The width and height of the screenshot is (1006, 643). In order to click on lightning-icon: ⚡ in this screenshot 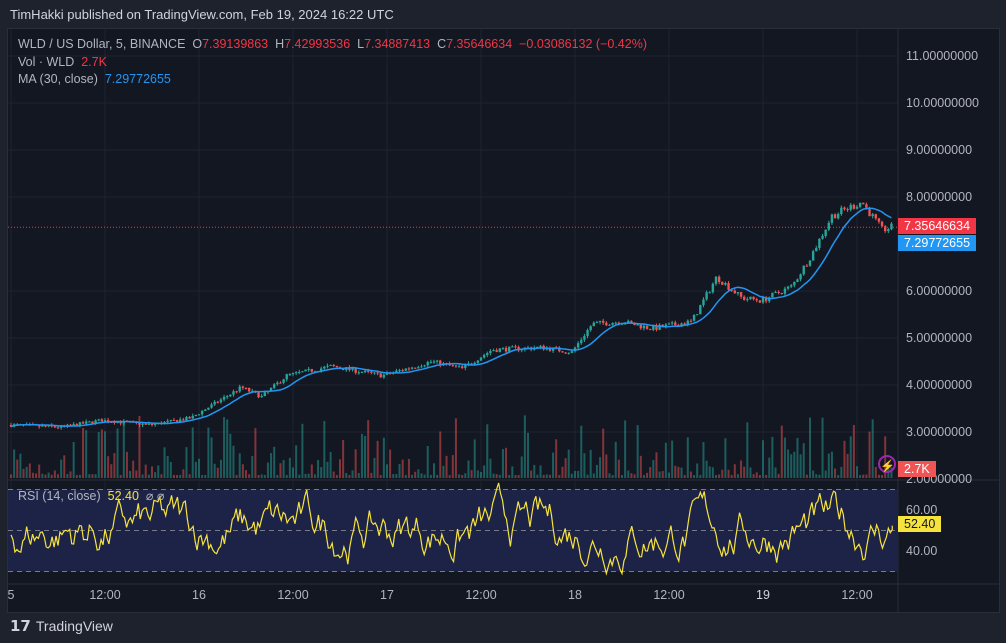, I will do `click(887, 464)`.